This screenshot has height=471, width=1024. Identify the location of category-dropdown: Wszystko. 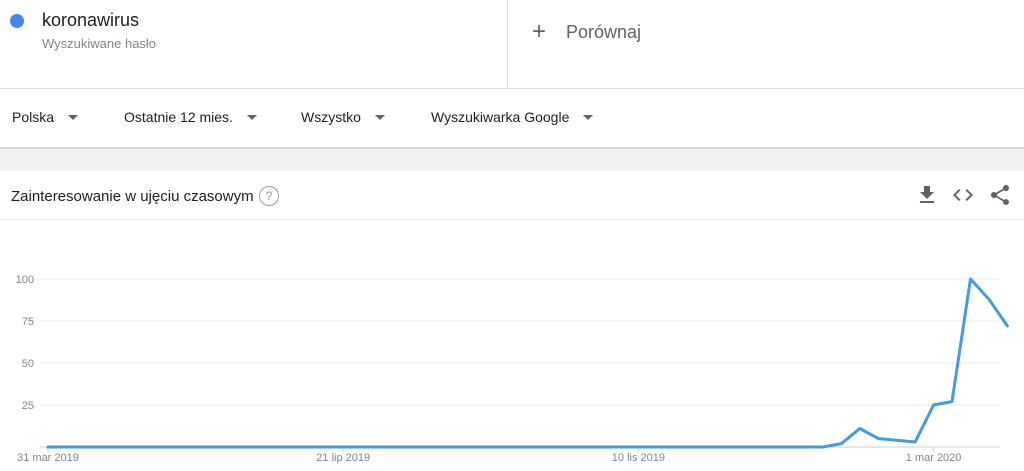
(343, 117).